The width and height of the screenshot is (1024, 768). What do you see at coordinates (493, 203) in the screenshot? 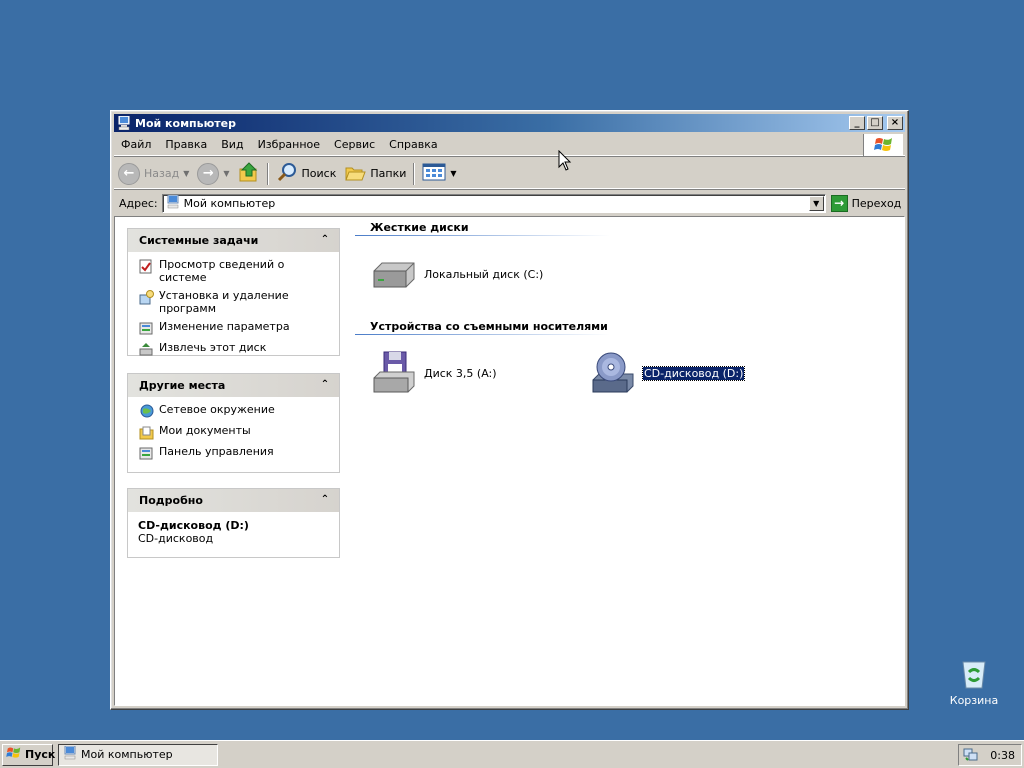
I see `address-input: Мой компьютер ▼` at bounding box center [493, 203].